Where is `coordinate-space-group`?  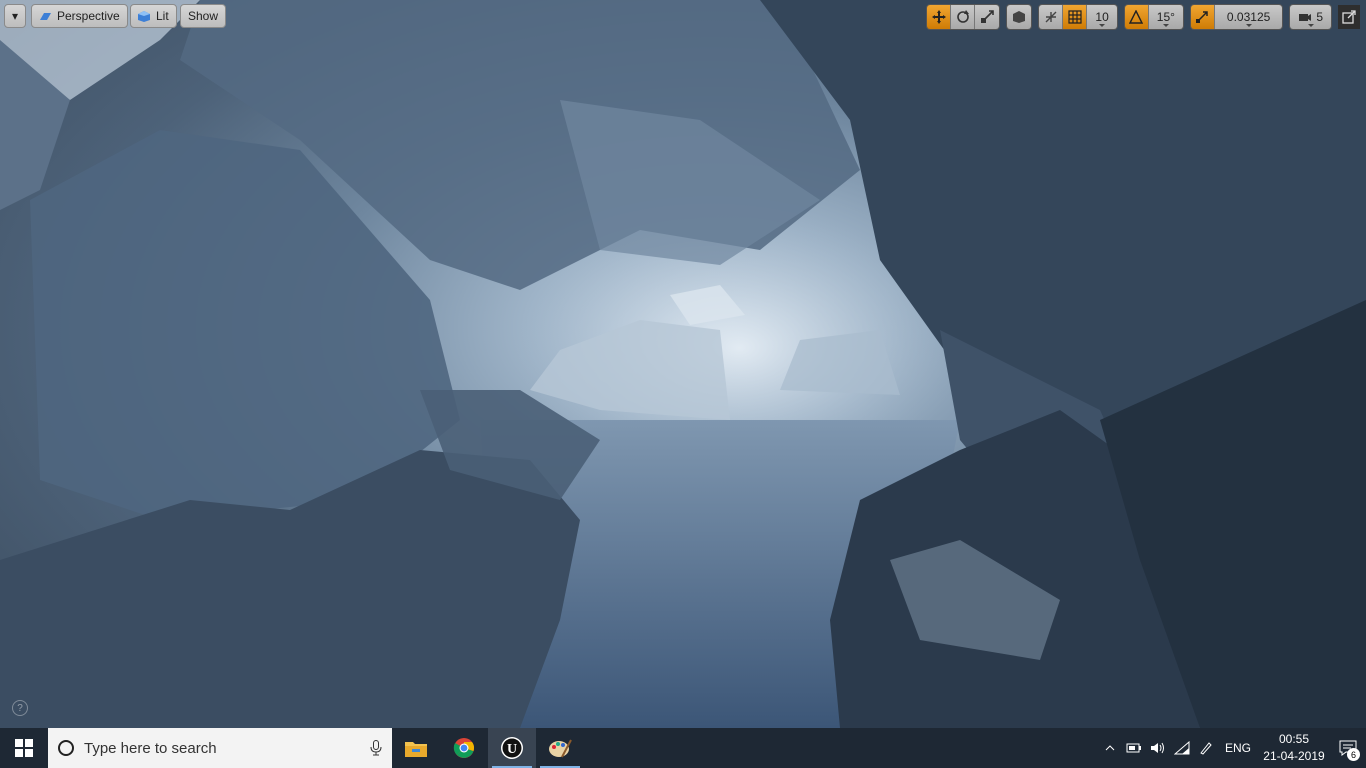
coordinate-space-group is located at coordinates (1019, 17).